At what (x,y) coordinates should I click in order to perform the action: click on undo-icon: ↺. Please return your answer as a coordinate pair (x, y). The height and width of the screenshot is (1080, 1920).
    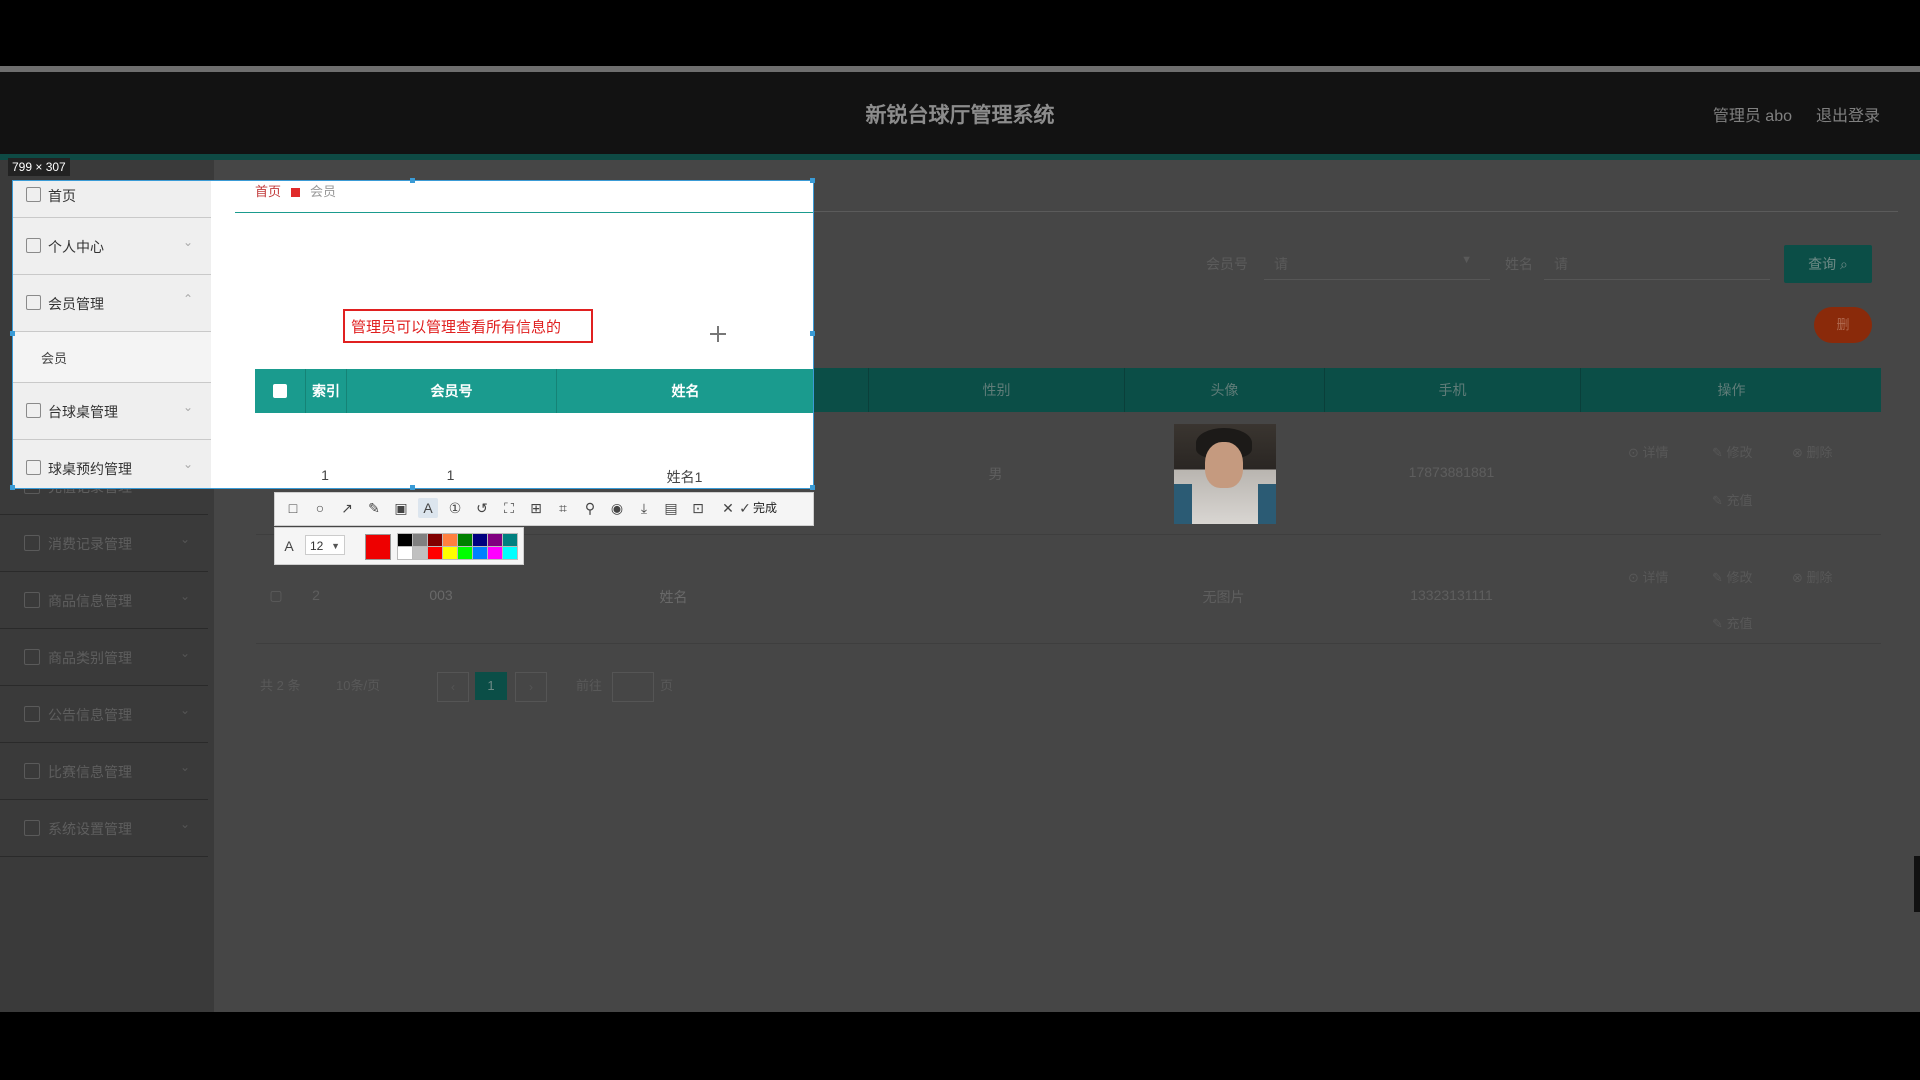
    Looking at the image, I should click on (482, 508).